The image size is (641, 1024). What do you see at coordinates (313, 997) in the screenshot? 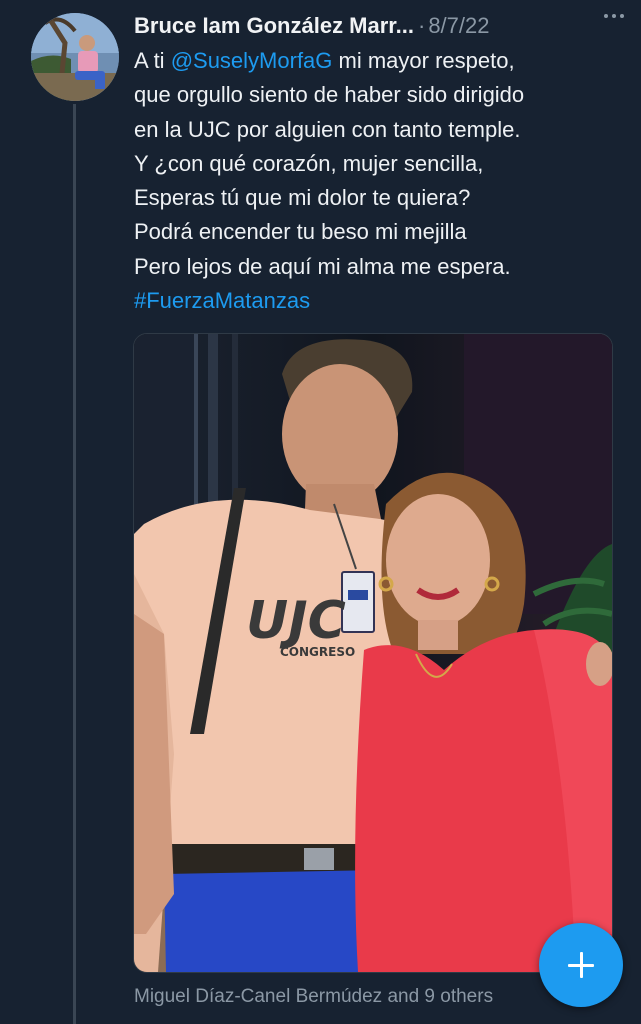
I see `liked-by-text: Miguel Díaz-Canel Bermúdez and 9 others` at bounding box center [313, 997].